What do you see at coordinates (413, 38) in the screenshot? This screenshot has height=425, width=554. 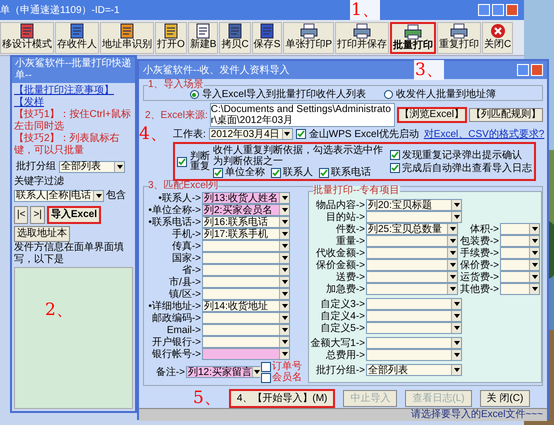 I see `toolbar-button: 批量打印` at bounding box center [413, 38].